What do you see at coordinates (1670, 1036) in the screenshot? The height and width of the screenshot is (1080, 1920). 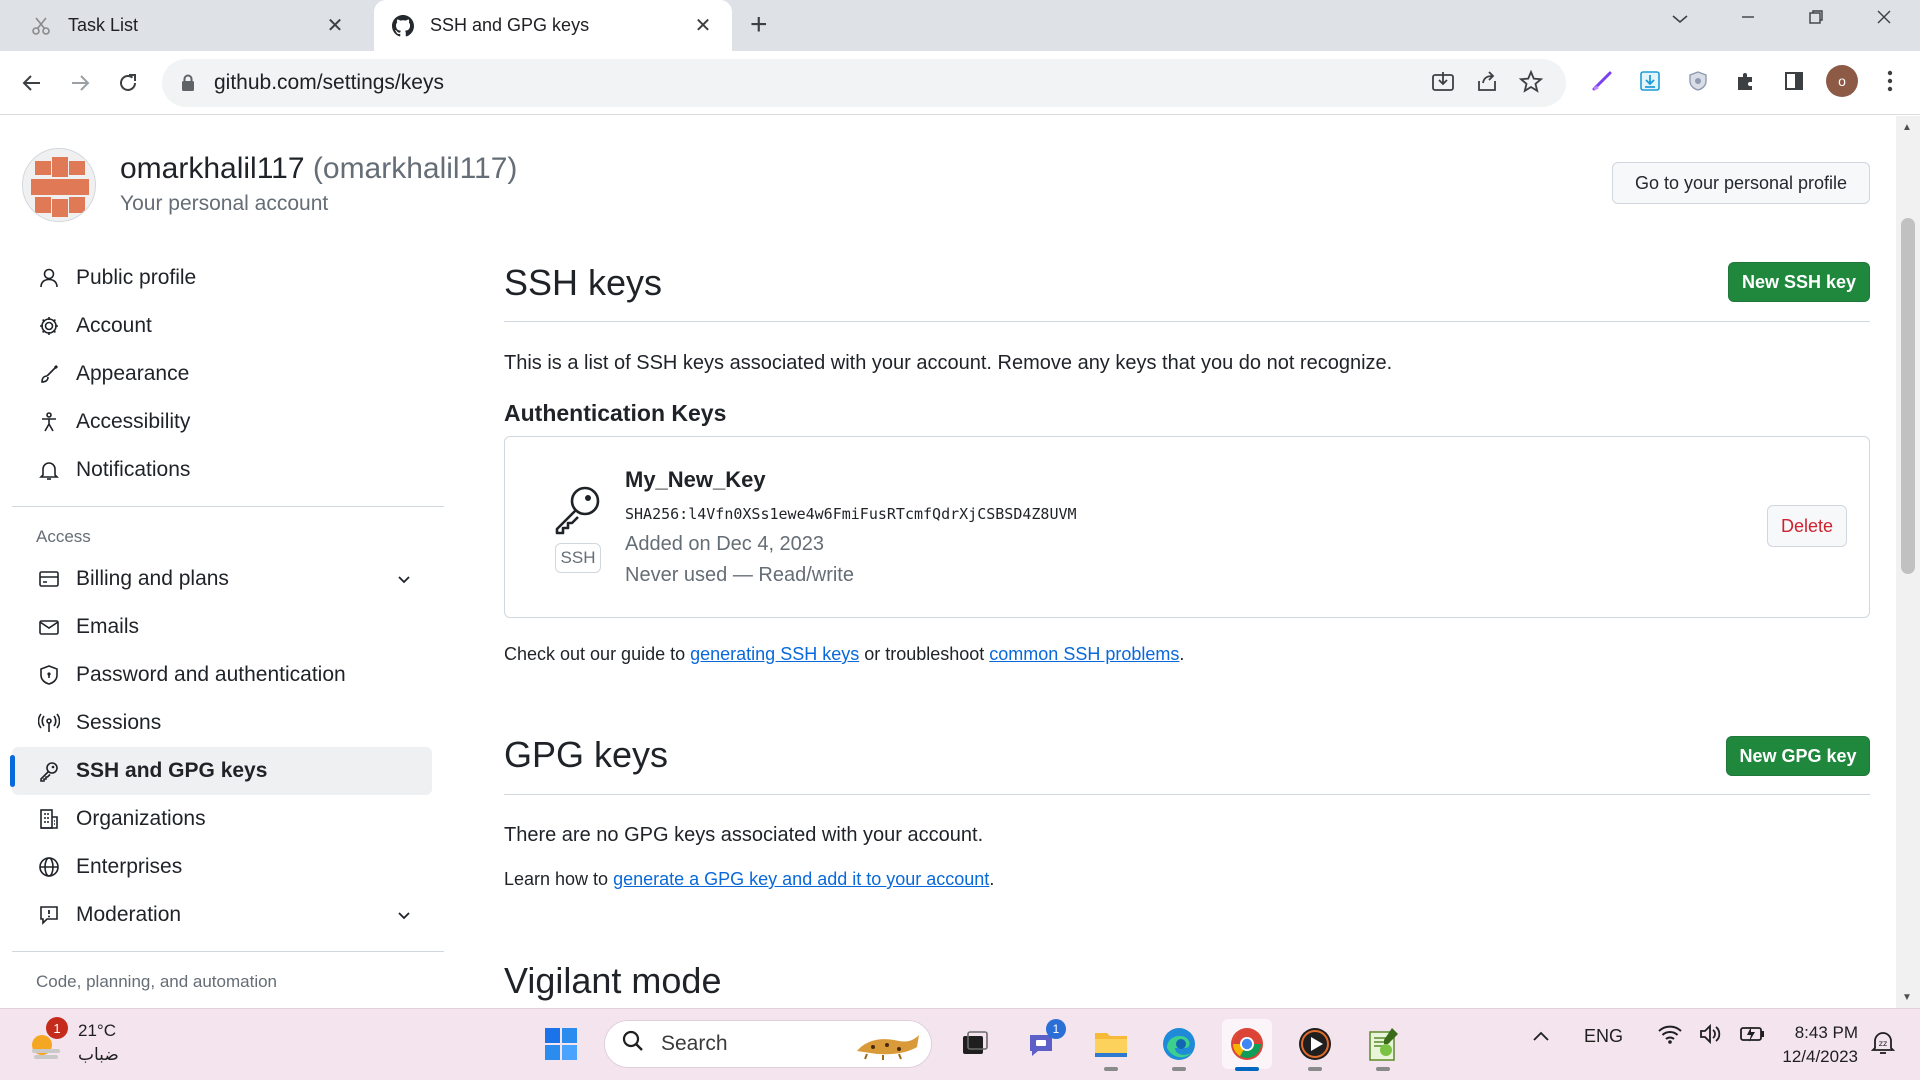 I see `wifi-icon` at bounding box center [1670, 1036].